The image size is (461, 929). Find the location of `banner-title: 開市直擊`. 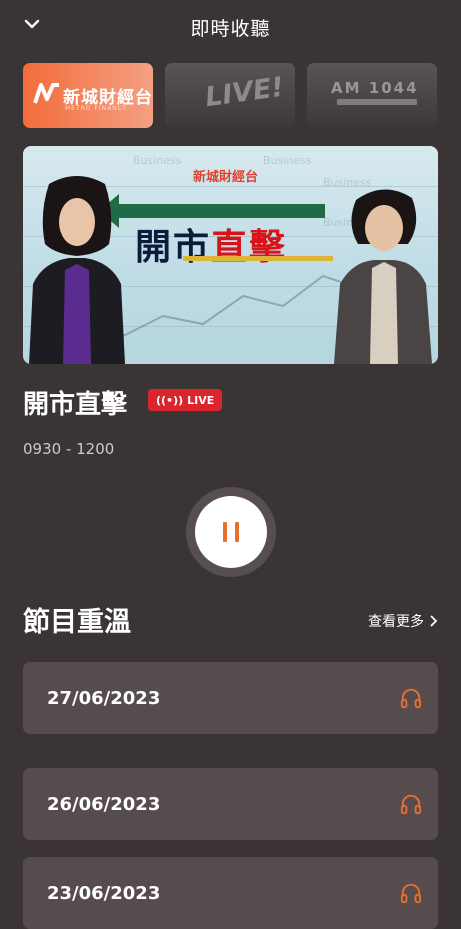

banner-title: 開市直擊 is located at coordinates (211, 247).